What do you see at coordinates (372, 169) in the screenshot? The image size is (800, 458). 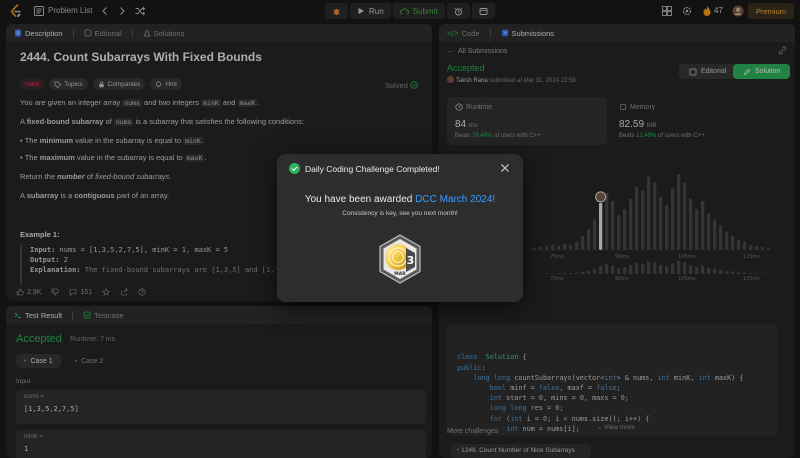 I see `modal-title: Daily Coding Challenge Completed!` at bounding box center [372, 169].